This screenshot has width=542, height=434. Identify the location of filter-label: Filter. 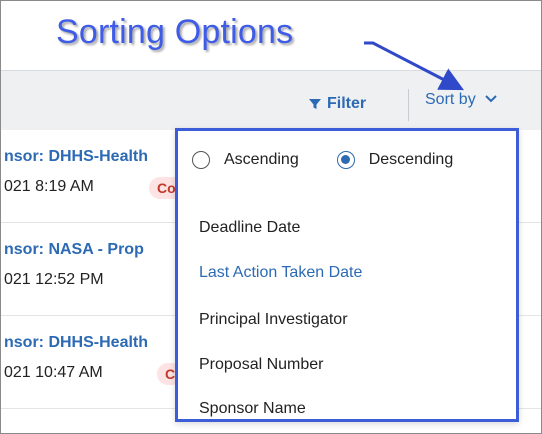
(347, 103).